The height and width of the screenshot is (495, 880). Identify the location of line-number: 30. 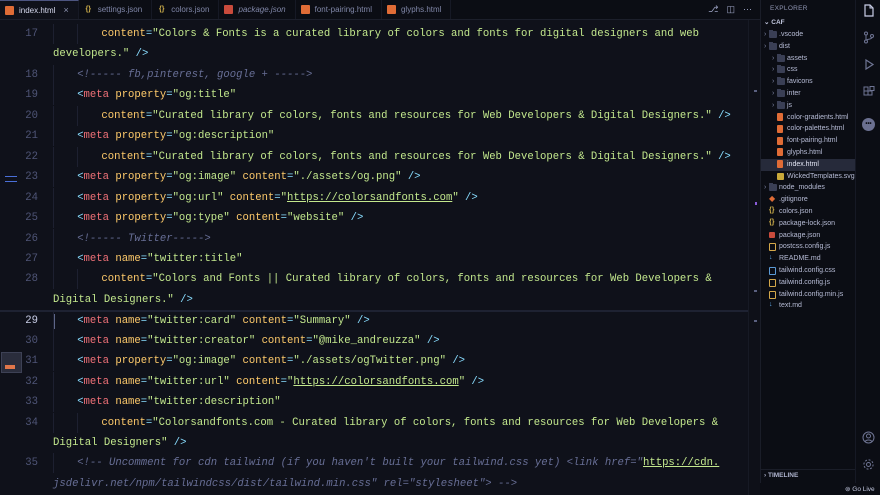
(31, 340).